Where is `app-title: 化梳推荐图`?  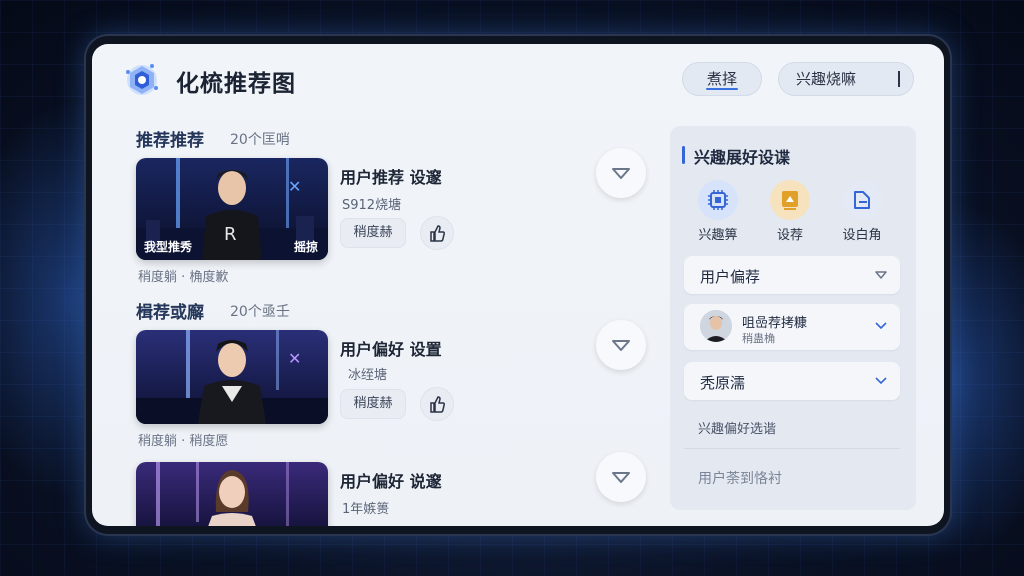 app-title: 化梳推荐图 is located at coordinates (236, 84).